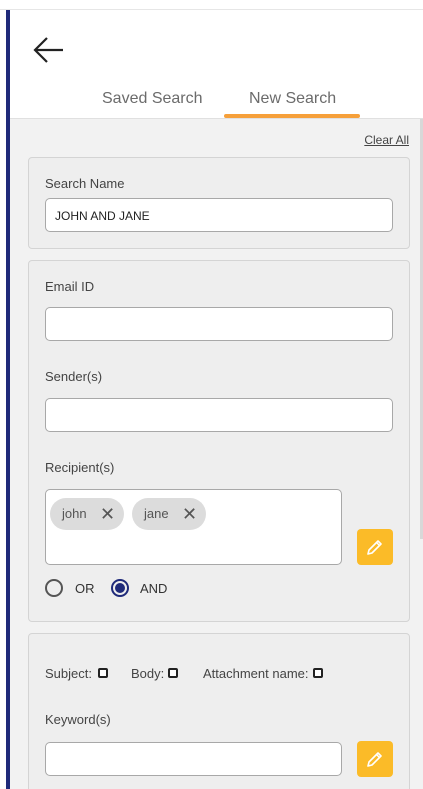 The height and width of the screenshot is (789, 423). Describe the element at coordinates (80, 467) in the screenshot. I see `recipients-label: Recipient(s)` at that location.